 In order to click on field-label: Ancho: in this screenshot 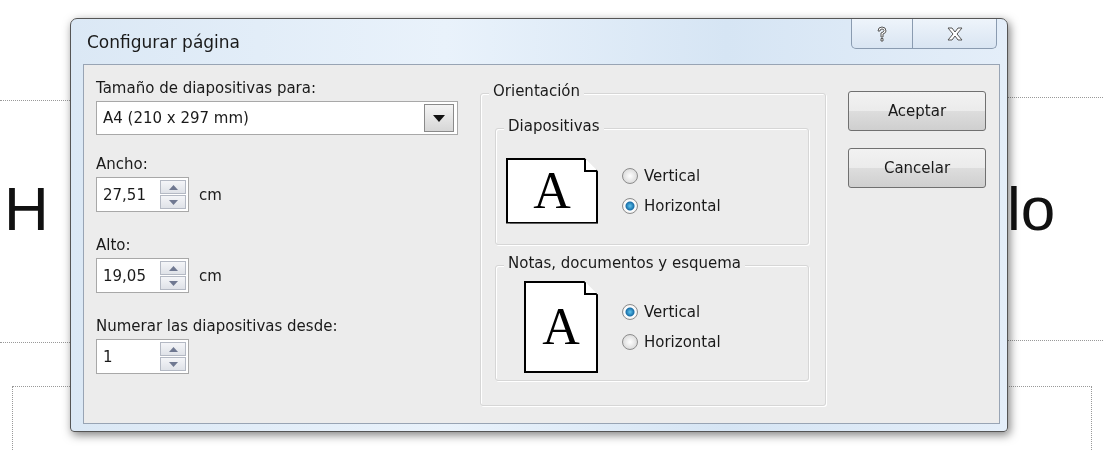, I will do `click(122, 164)`.